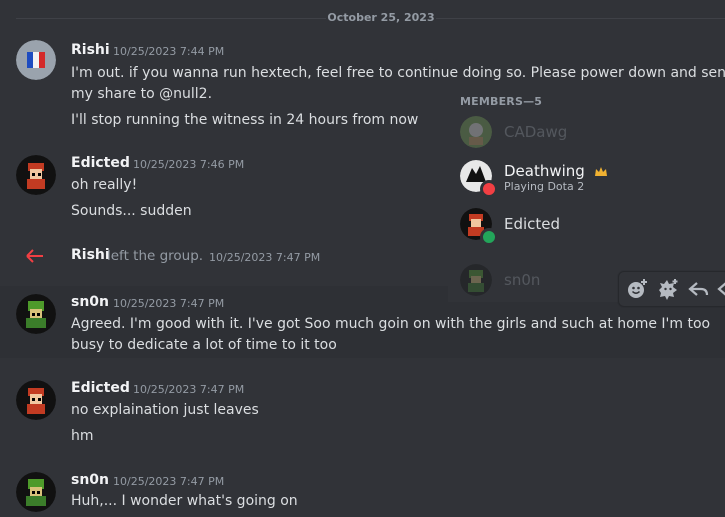  I want to click on member-item-cadawg: CADawg, so click(590, 136).